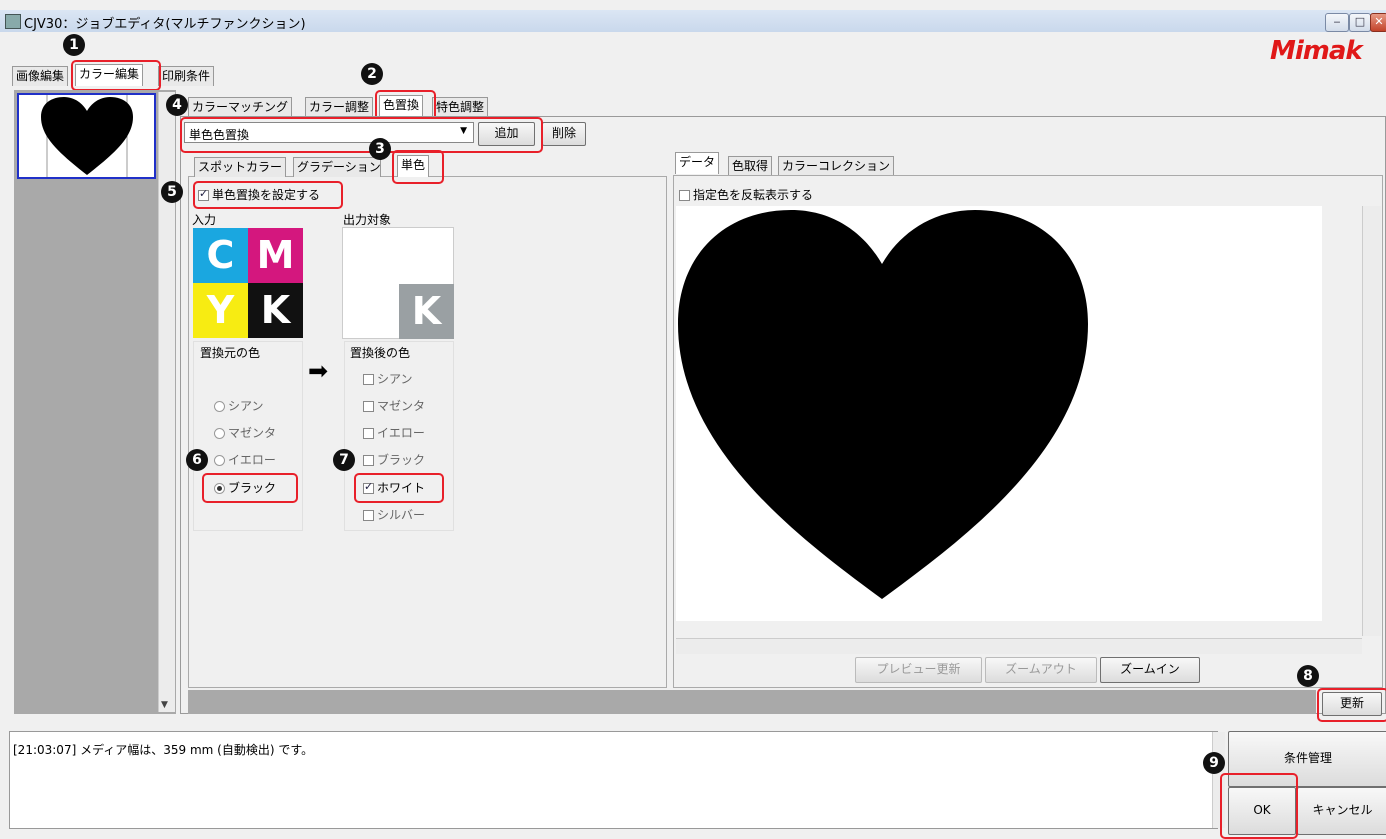 Image resolution: width=1386 pixels, height=839 pixels. What do you see at coordinates (165, 24) in the screenshot?
I see `window-title: CJV30：ジョブエディタ(マルチファンクション)` at bounding box center [165, 24].